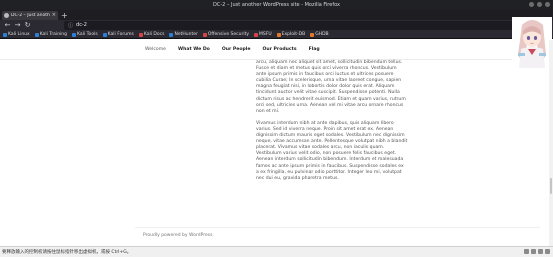  I want to click on bookmark-item: Kali Tools, so click(85, 34).